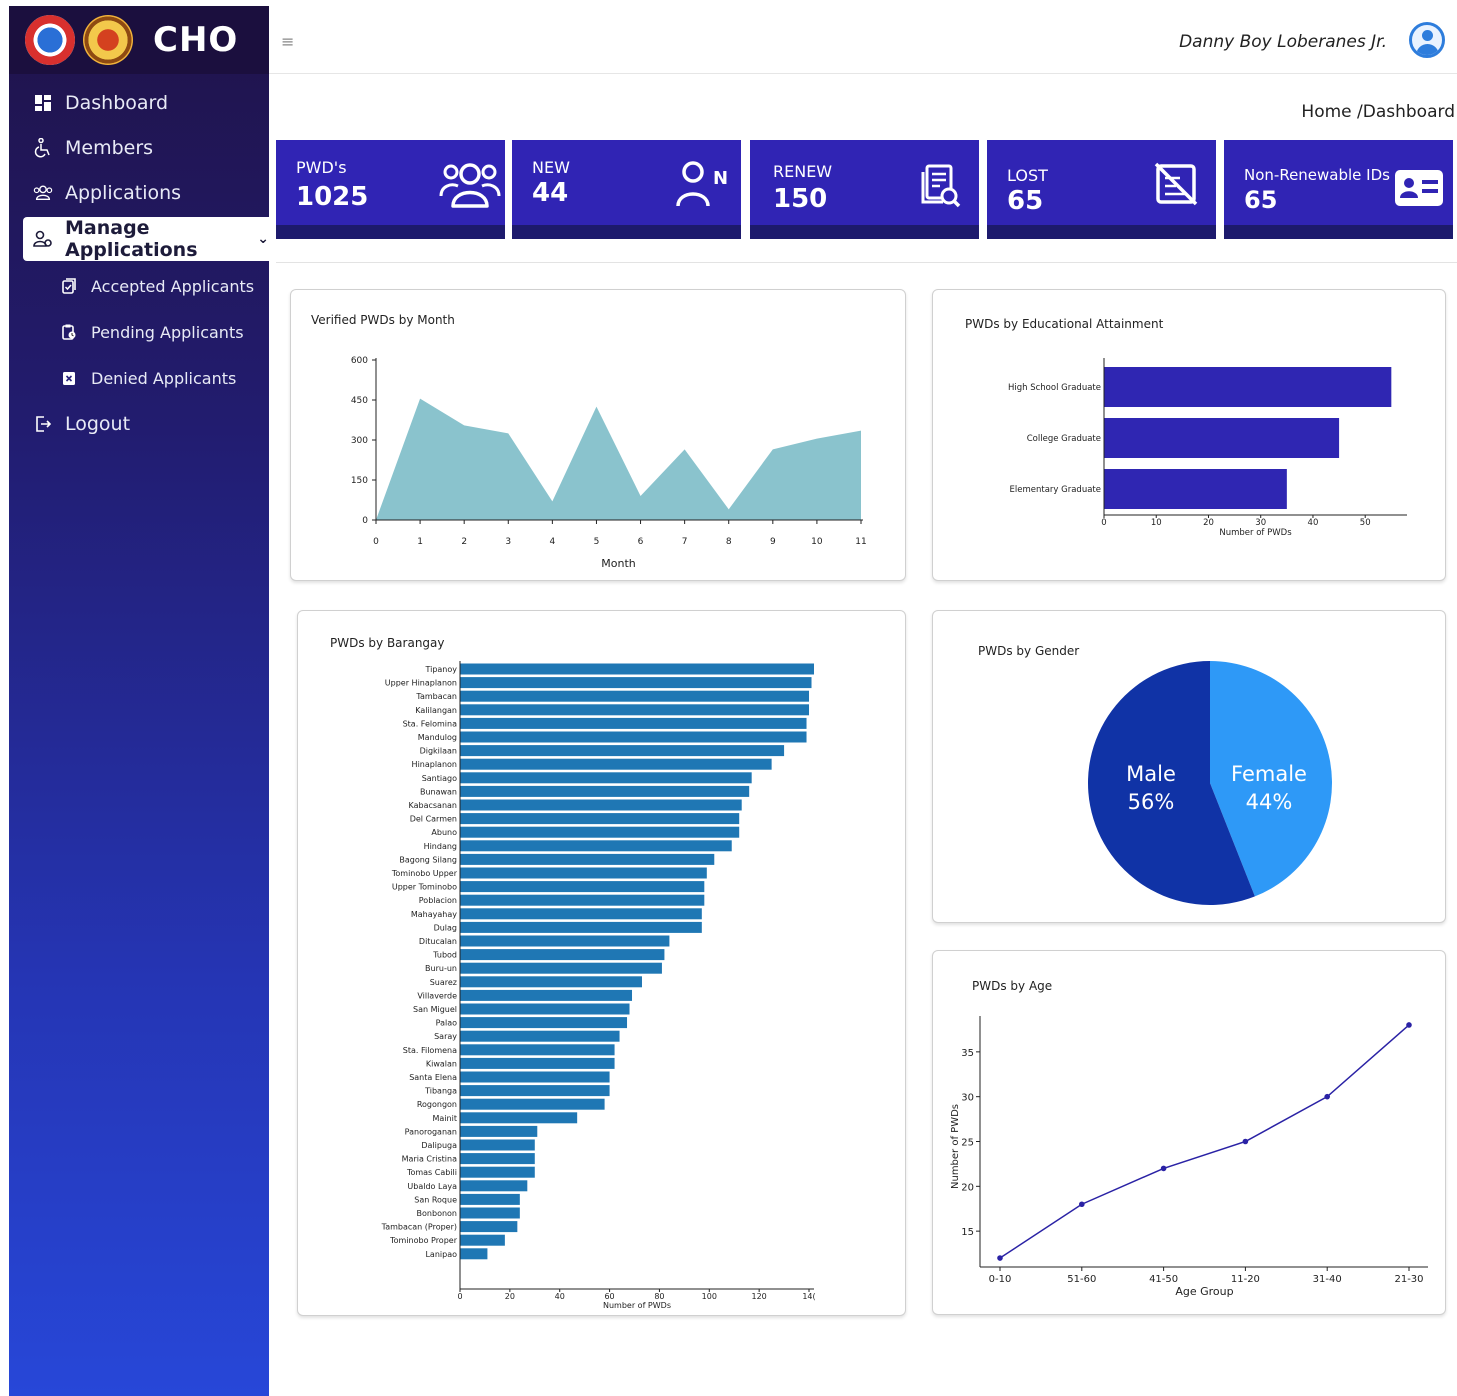 The width and height of the screenshot is (1457, 1396). Describe the element at coordinates (552, 542) in the screenshot. I see `x-tick-label: 4` at that location.